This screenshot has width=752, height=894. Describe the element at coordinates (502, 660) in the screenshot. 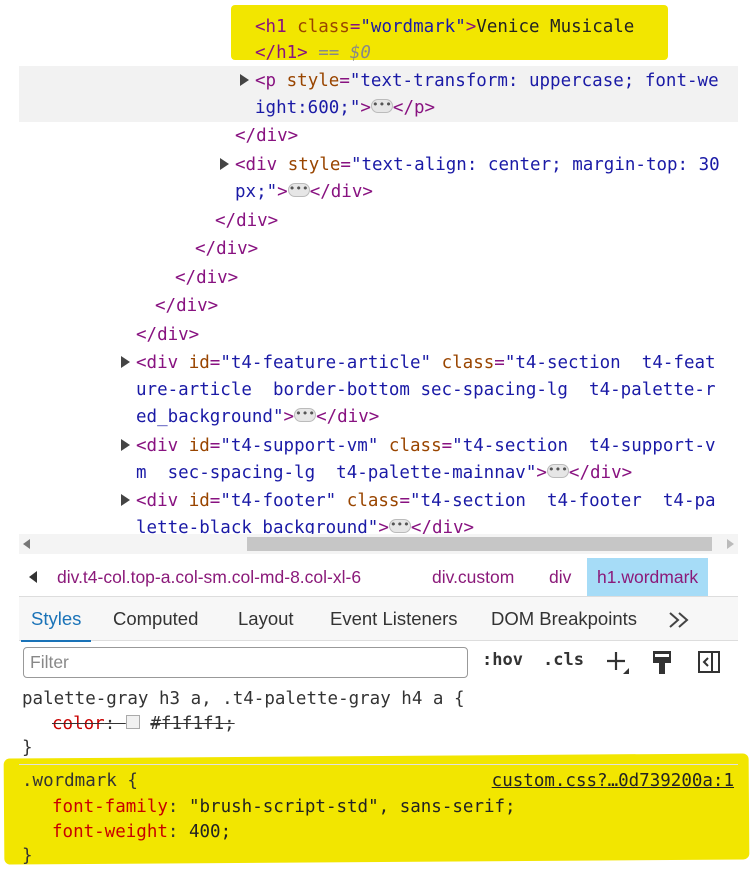

I see `hov-button: :hov` at that location.